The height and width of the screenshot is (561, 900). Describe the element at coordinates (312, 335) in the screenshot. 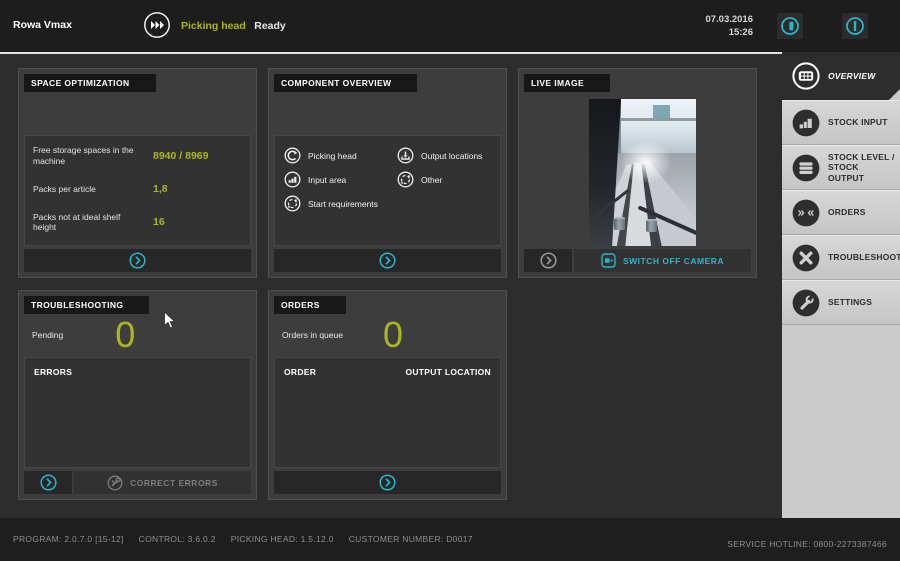

I see `orders-queue-label: Orders in queue` at that location.